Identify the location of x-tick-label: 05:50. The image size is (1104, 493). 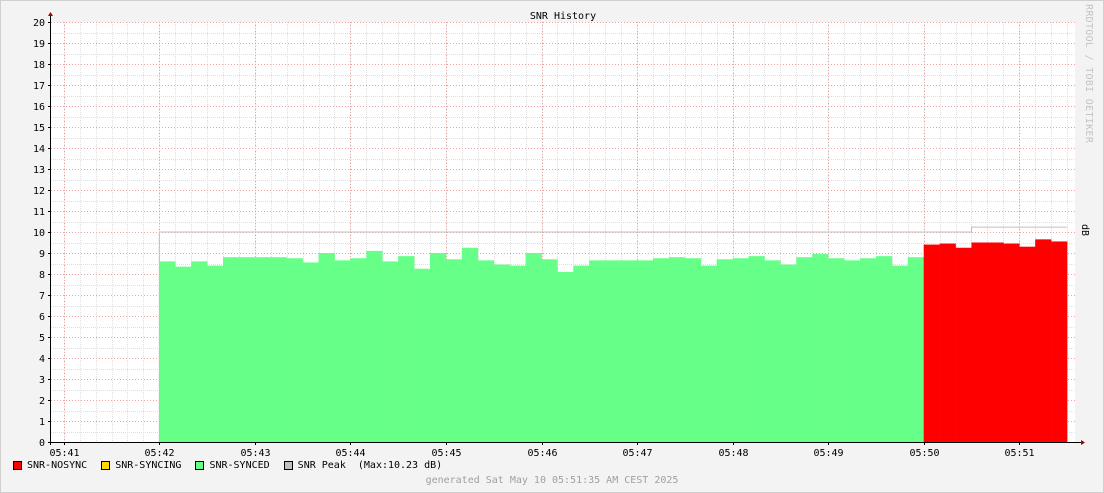
(924, 453).